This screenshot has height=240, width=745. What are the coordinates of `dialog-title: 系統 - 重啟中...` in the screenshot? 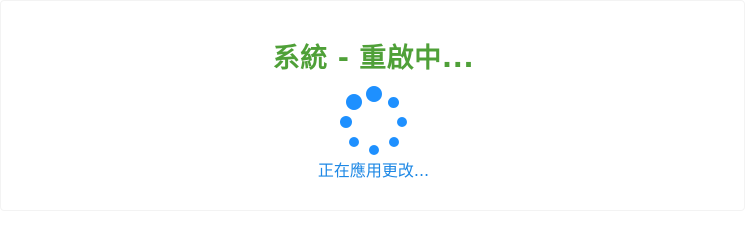 It's located at (373, 58).